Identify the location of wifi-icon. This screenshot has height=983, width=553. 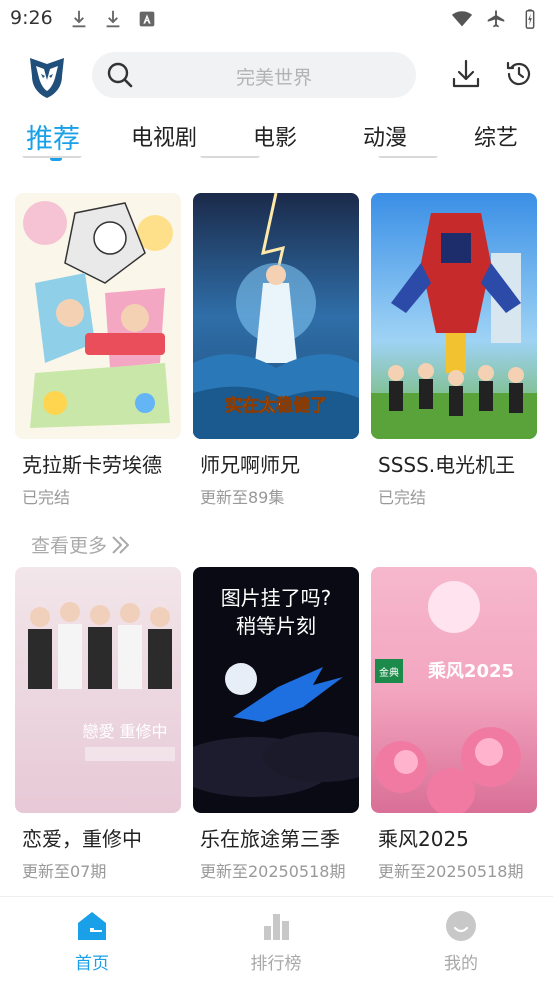
(462, 19).